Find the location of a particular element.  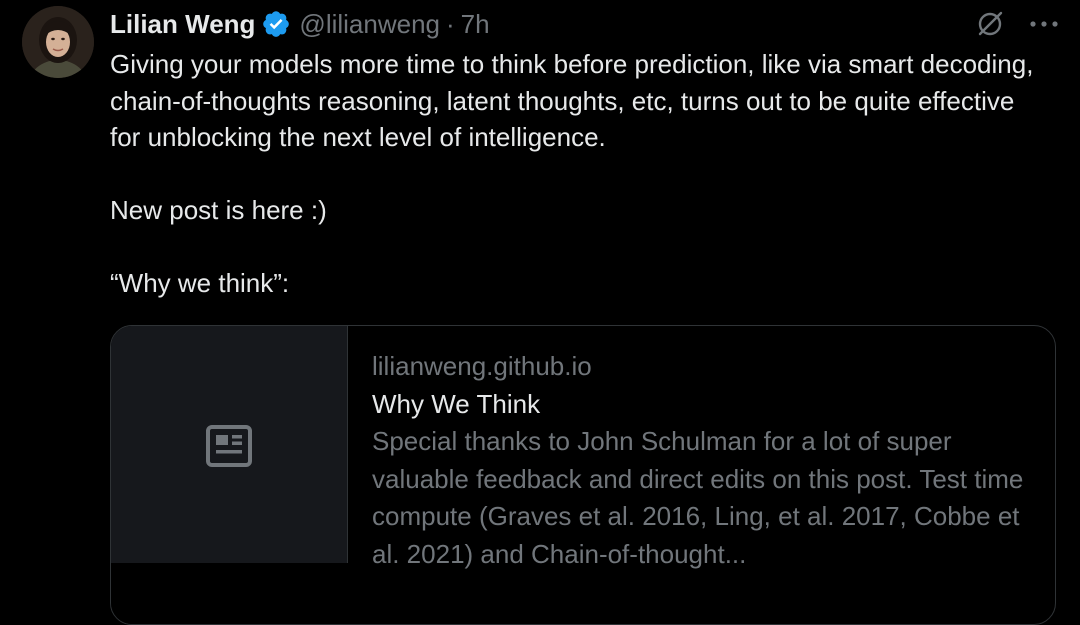

display-name: Lilian Weng is located at coordinates (182, 24).